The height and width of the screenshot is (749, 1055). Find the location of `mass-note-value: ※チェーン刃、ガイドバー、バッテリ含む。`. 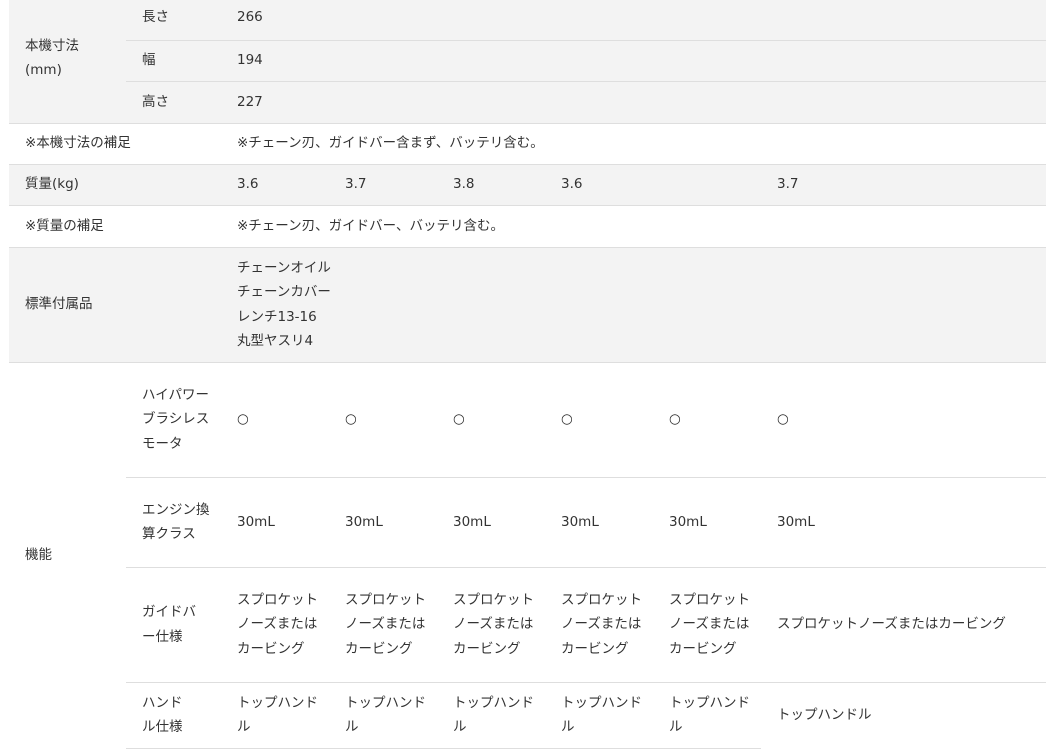

mass-note-value: ※チェーン刃、ガイドバー、バッテリ含む。 is located at coordinates (634, 226).